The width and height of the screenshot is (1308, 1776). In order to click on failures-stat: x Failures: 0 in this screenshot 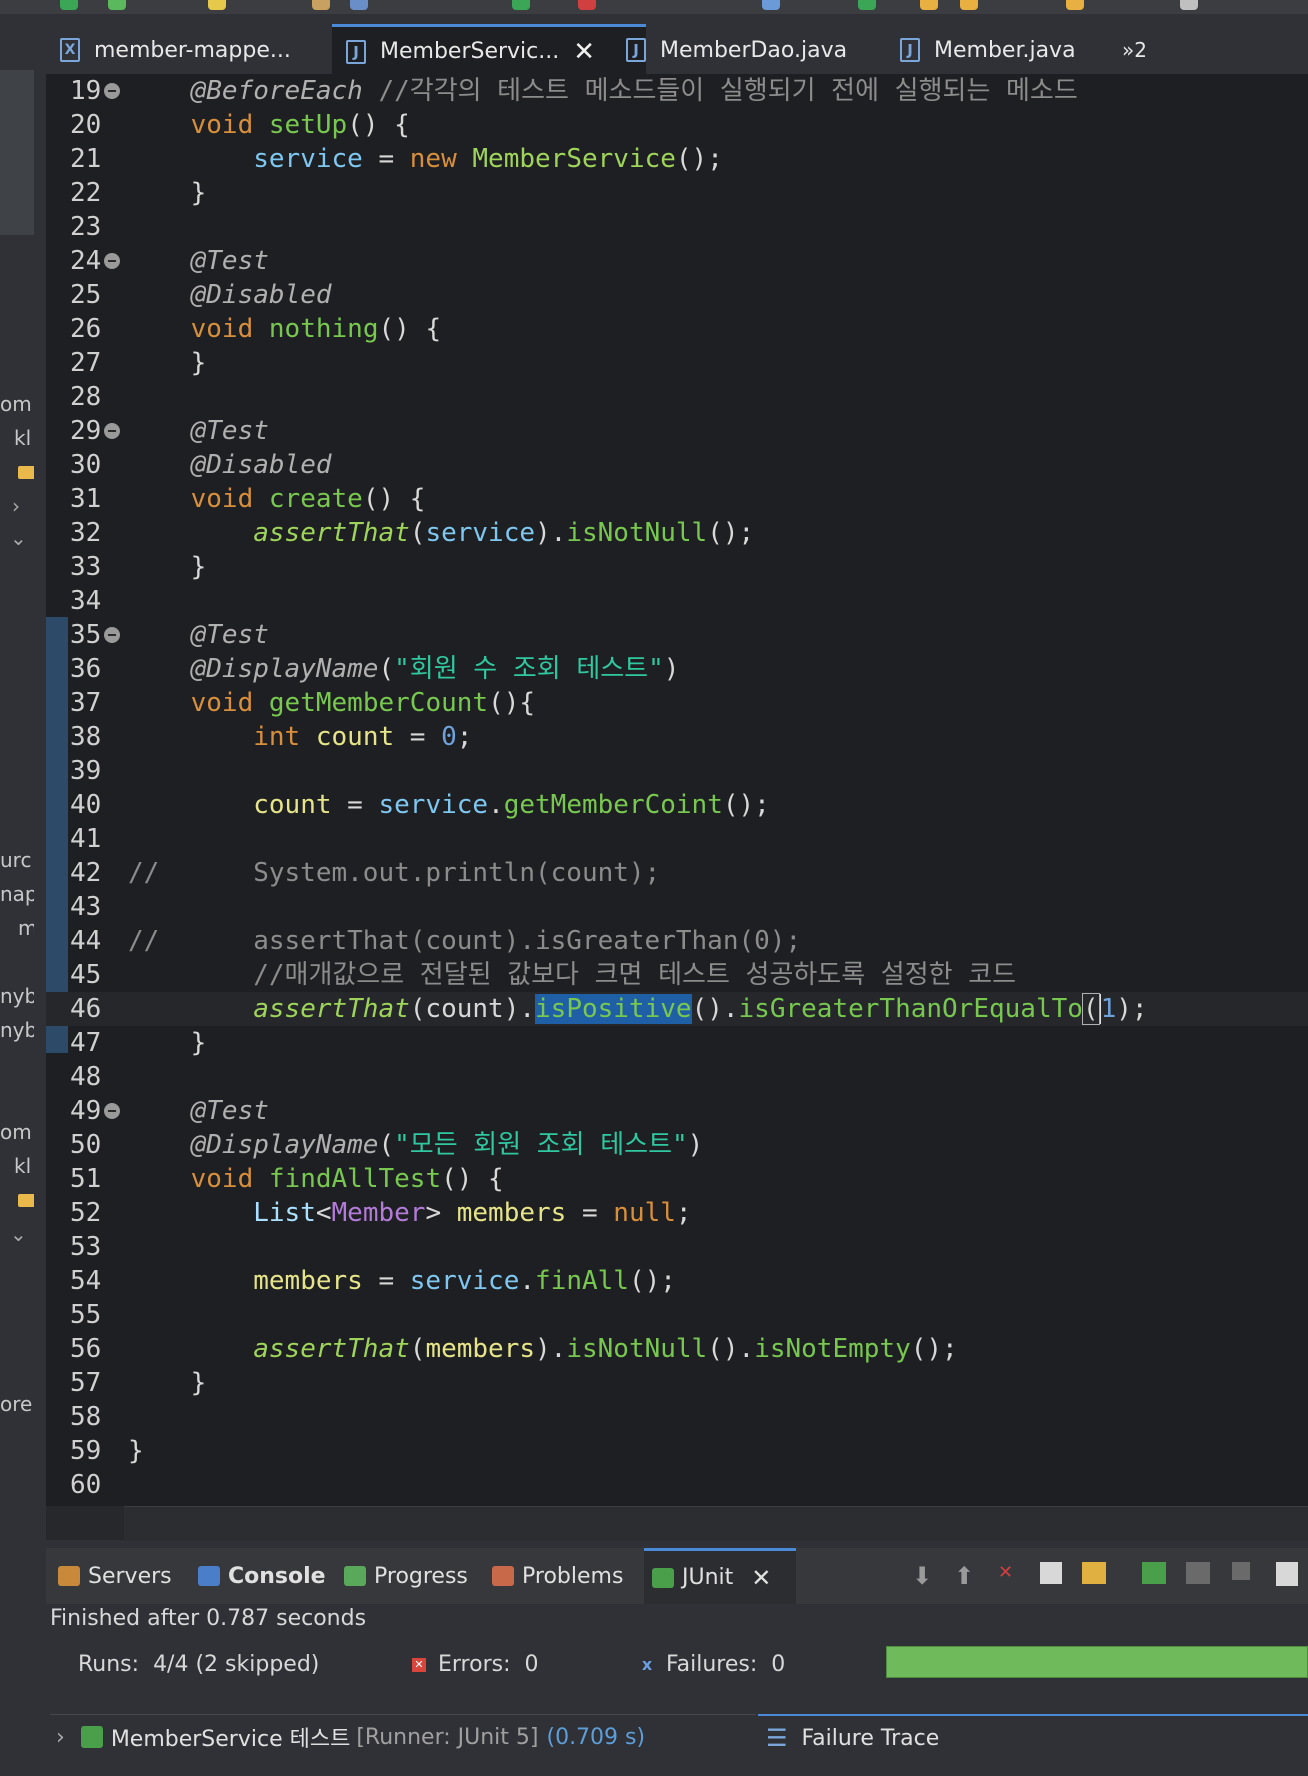, I will do `click(712, 1664)`.